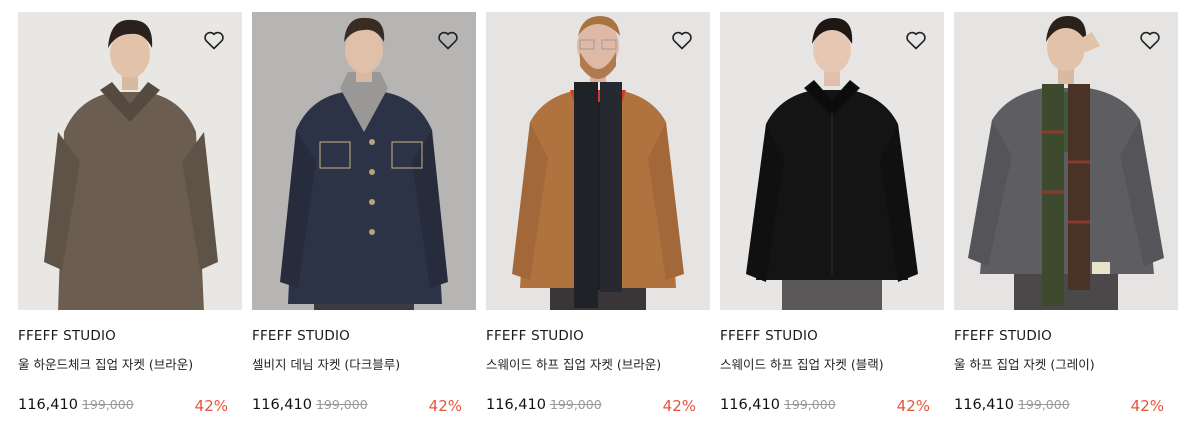 The width and height of the screenshot is (1187, 426). I want to click on product-name: 셀비지 데님 자켓 (다크블루), so click(364, 365).